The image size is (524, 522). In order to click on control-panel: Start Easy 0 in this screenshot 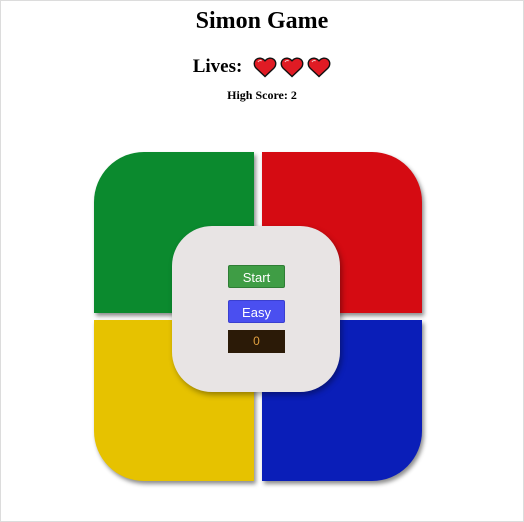, I will do `click(256, 309)`.